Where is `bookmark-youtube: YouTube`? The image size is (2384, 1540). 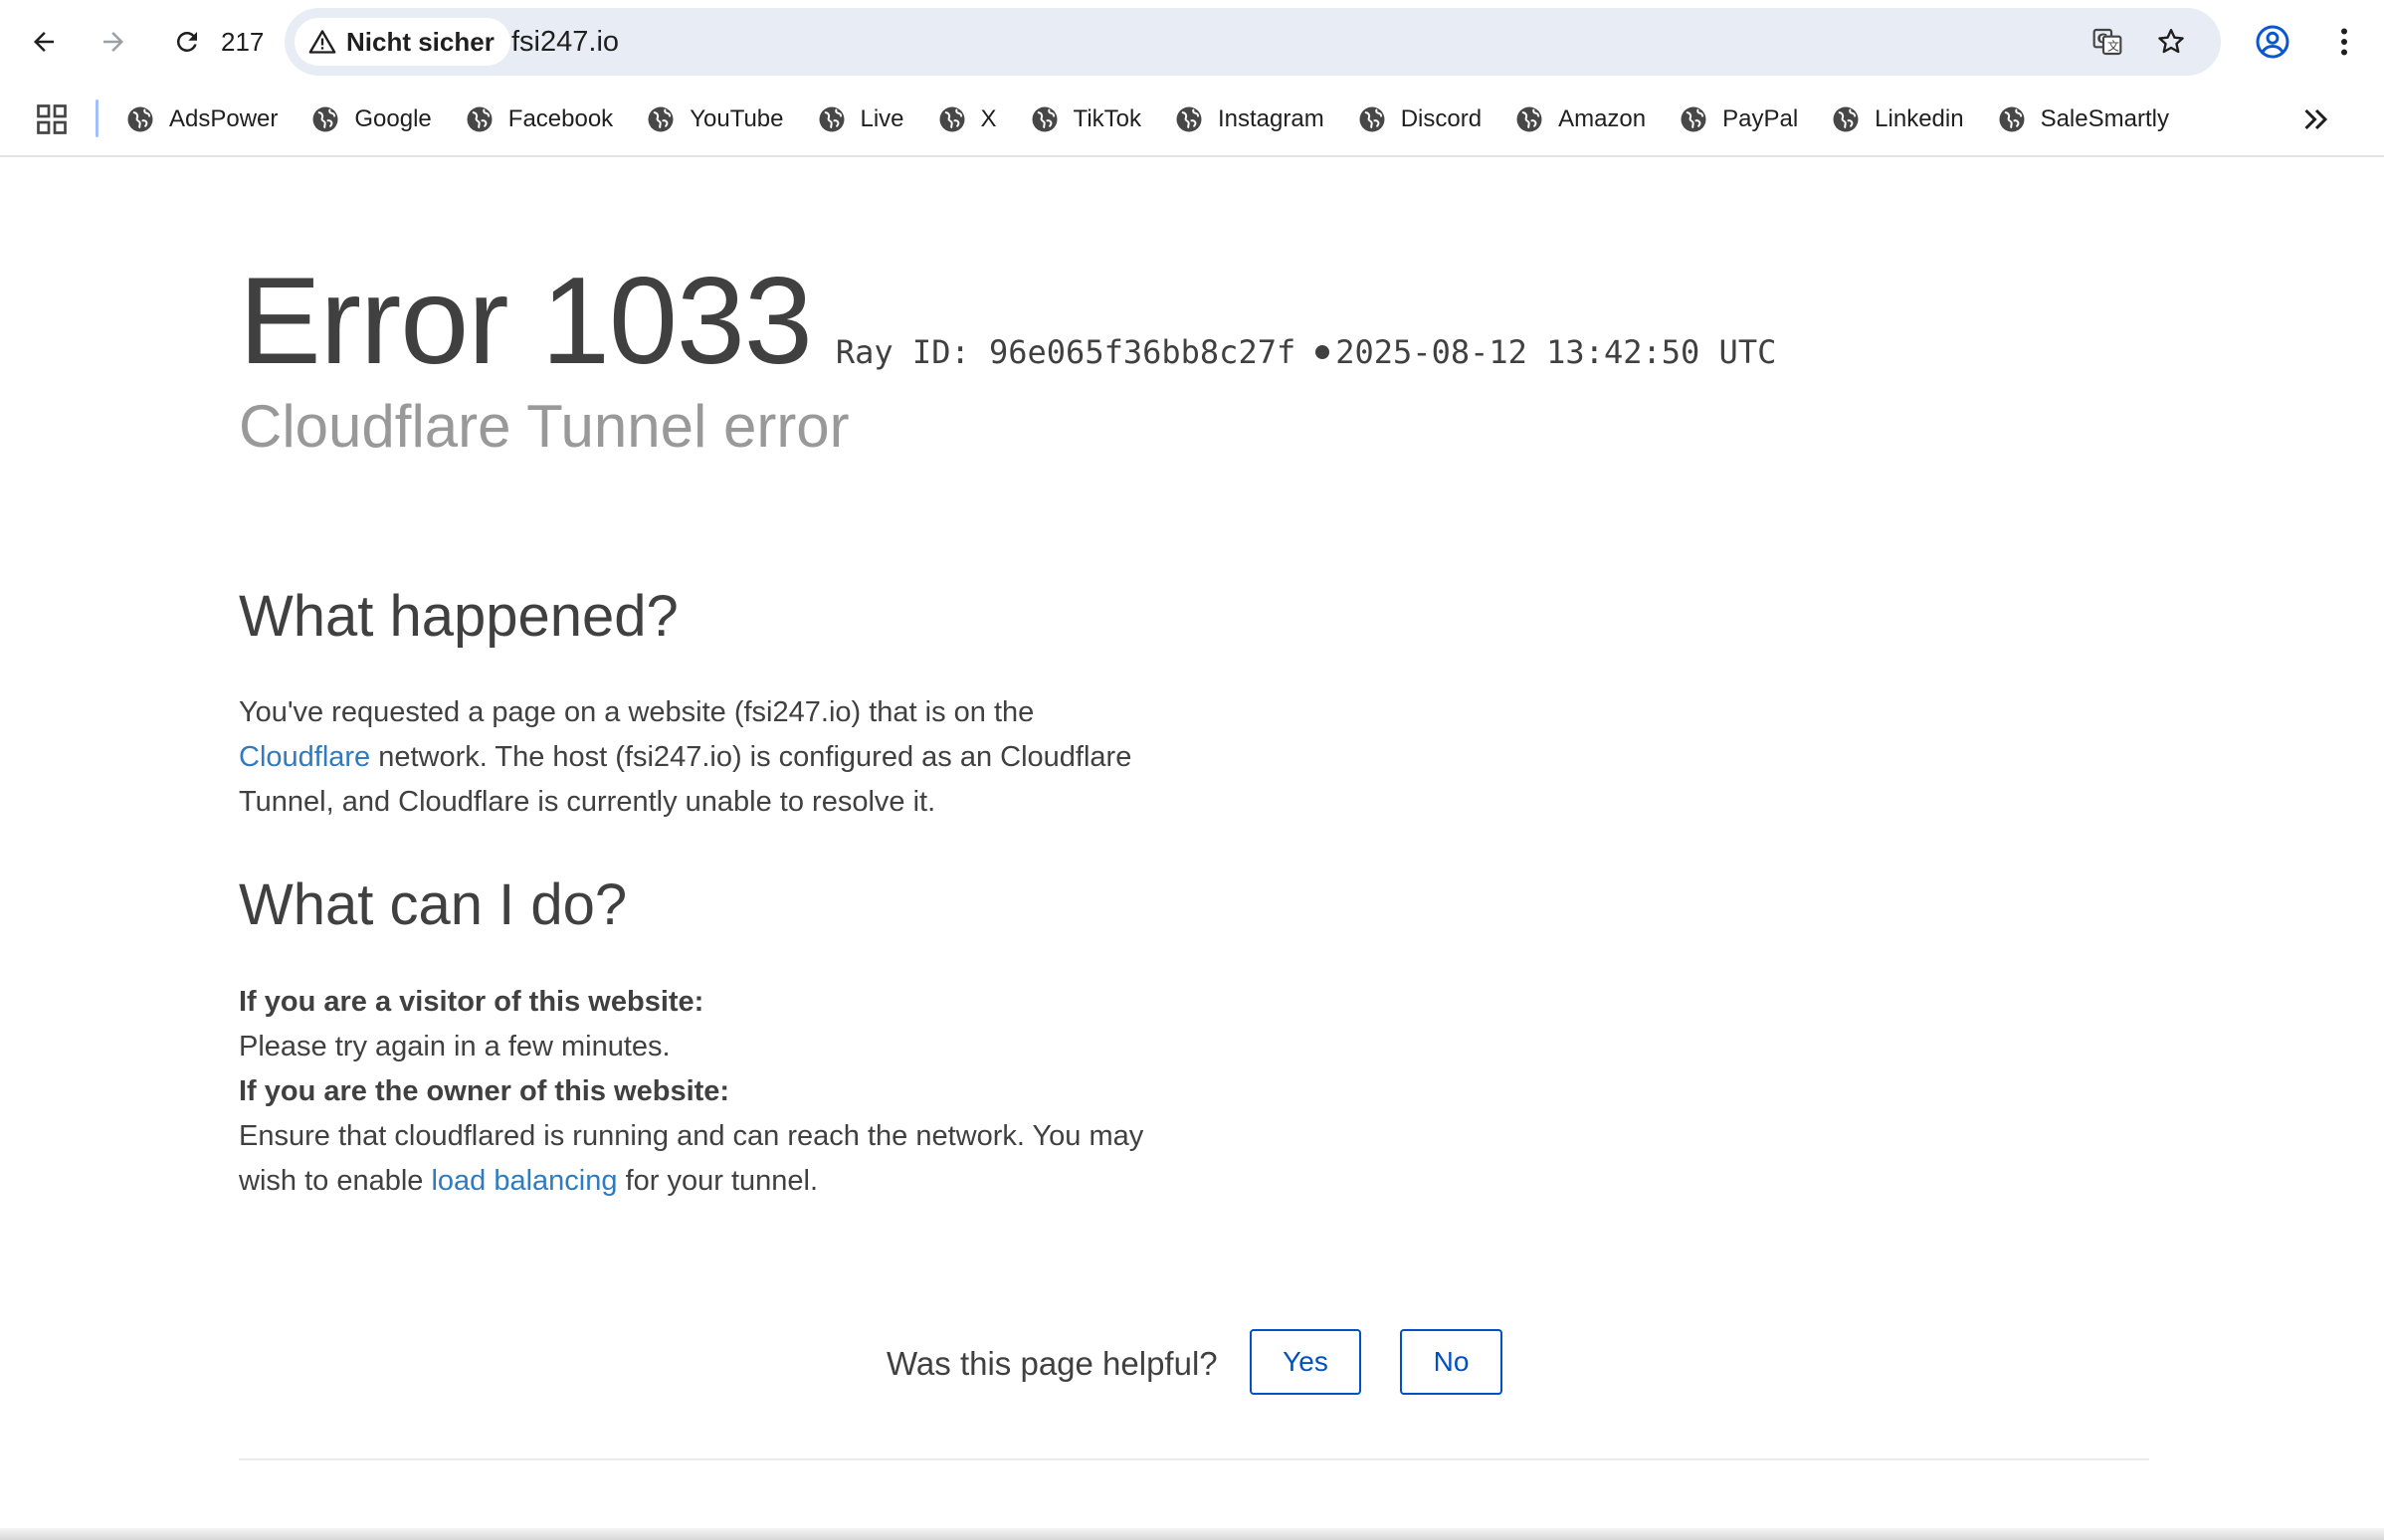 bookmark-youtube: YouTube is located at coordinates (715, 119).